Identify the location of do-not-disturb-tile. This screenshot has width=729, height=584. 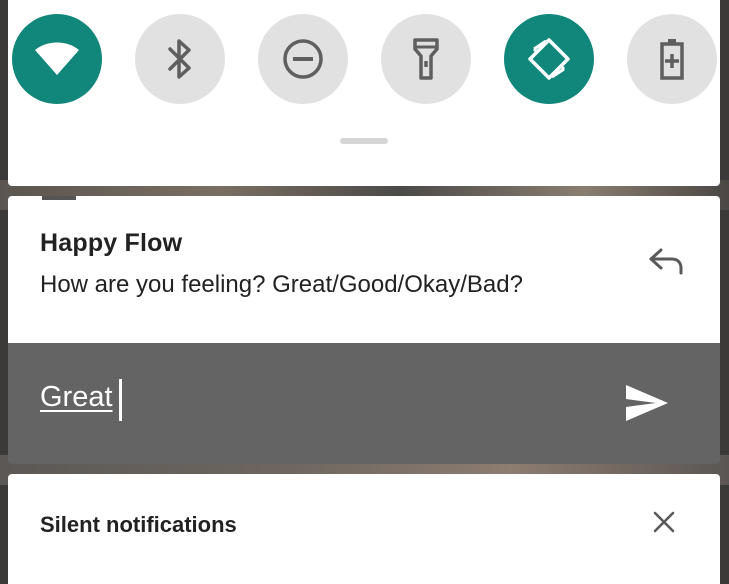
(303, 59).